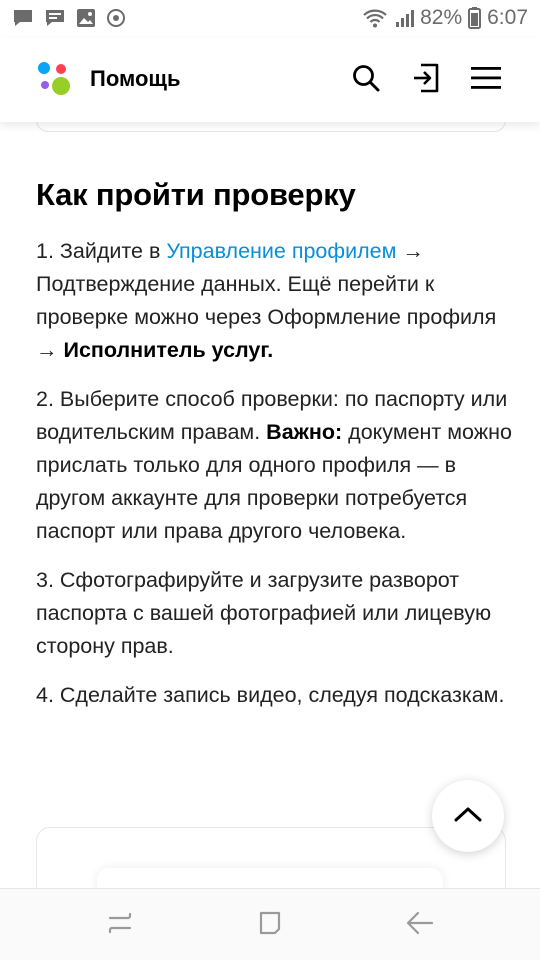  I want to click on home-icon, so click(270, 925).